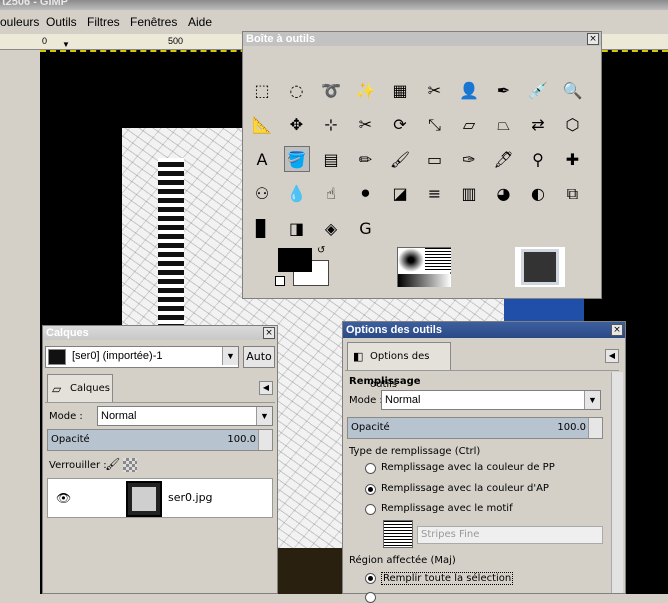 This screenshot has height=603, width=668. What do you see at coordinates (63, 498) in the screenshot?
I see `eye-icon: 👁` at bounding box center [63, 498].